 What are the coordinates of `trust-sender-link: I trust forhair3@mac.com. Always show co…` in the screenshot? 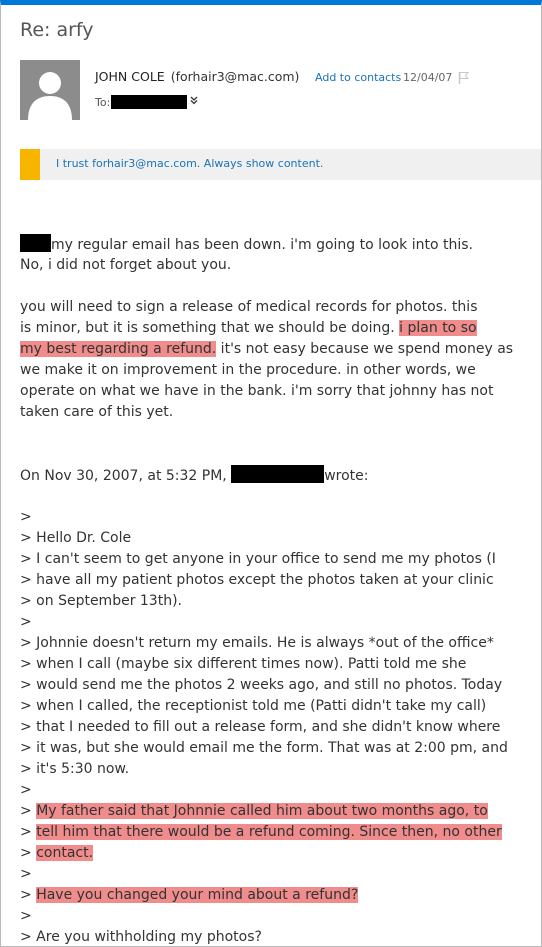 It's located at (189, 163).